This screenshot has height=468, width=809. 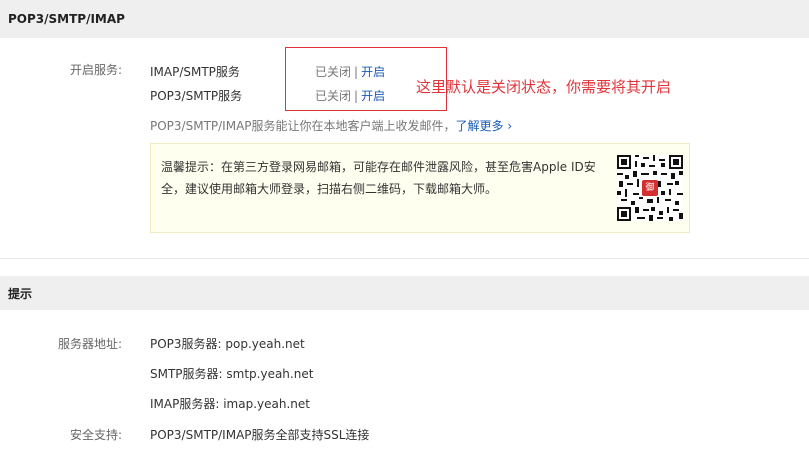 What do you see at coordinates (404, 19) in the screenshot?
I see `section-header-pop3-smtp-imap: POP3/SMTP/IMAP` at bounding box center [404, 19].